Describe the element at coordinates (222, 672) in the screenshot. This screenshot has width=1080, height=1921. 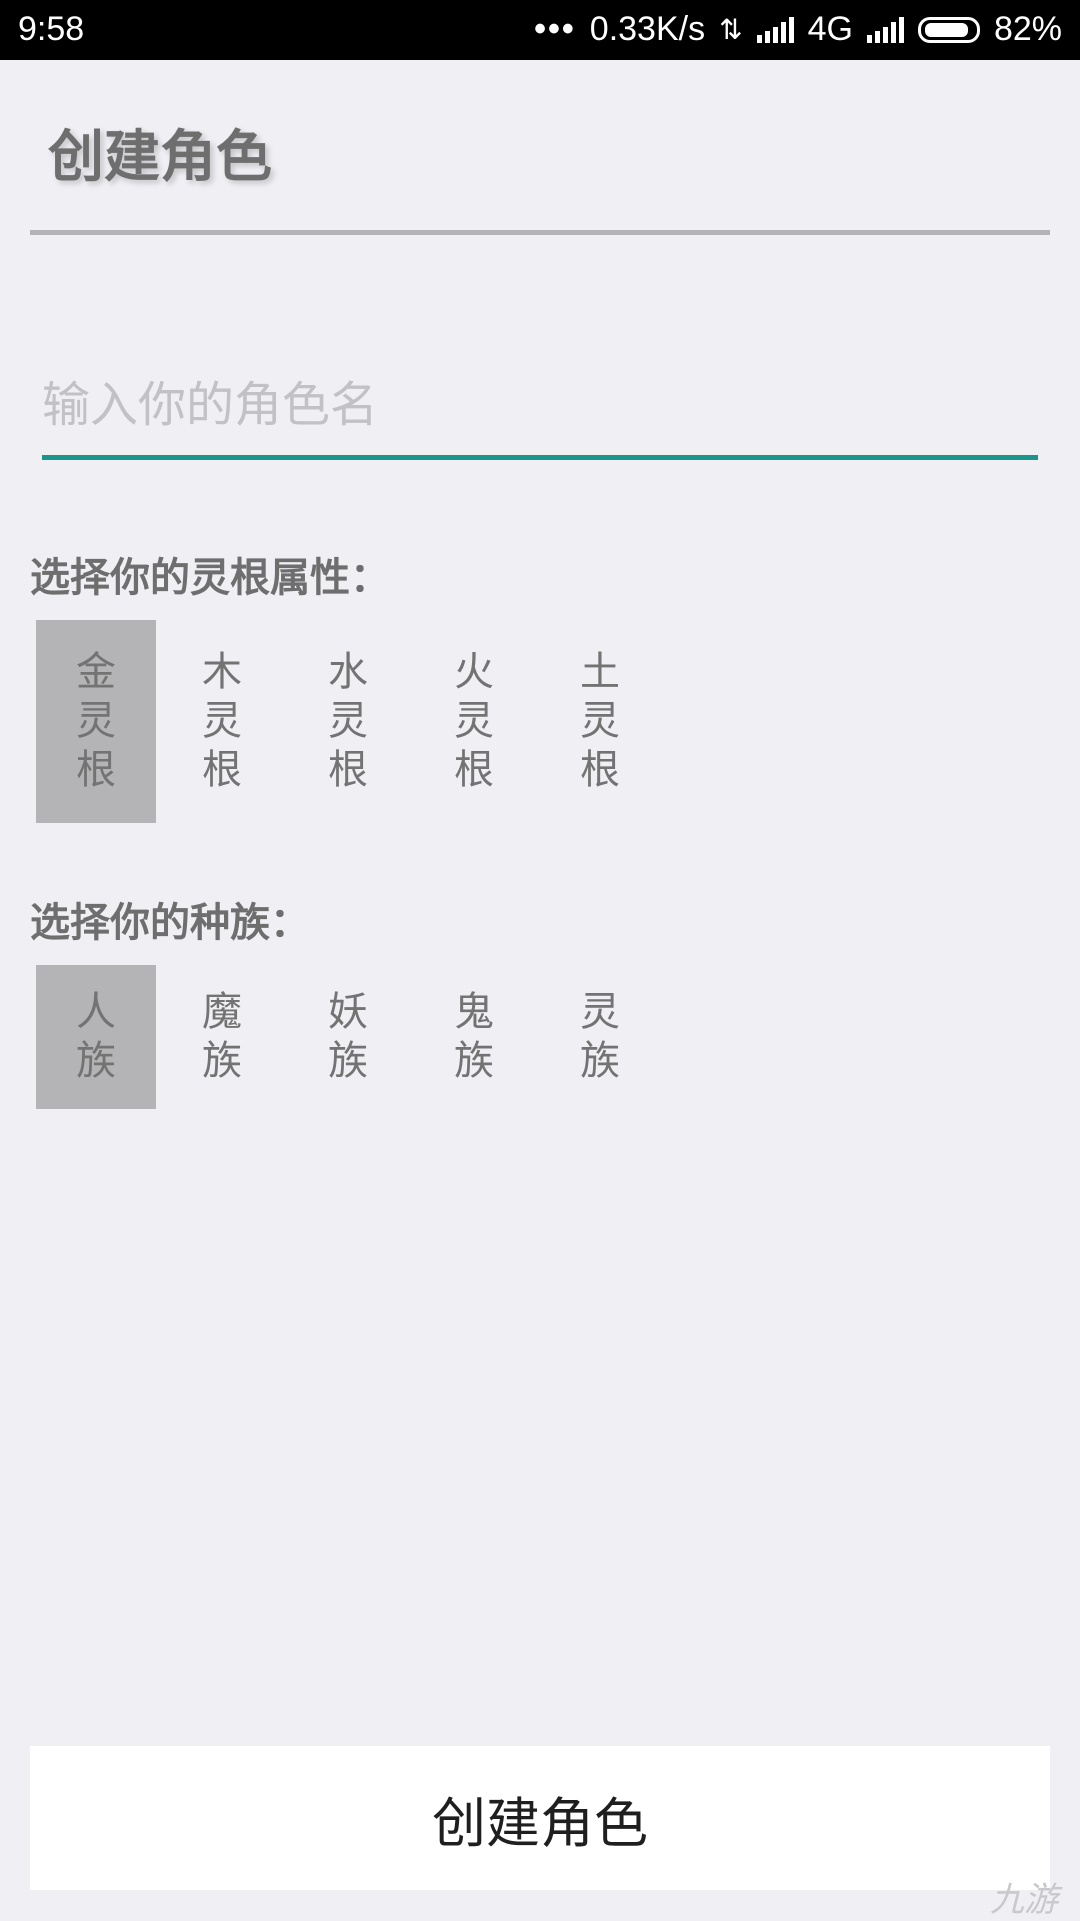
I see `option-char: 木` at that location.